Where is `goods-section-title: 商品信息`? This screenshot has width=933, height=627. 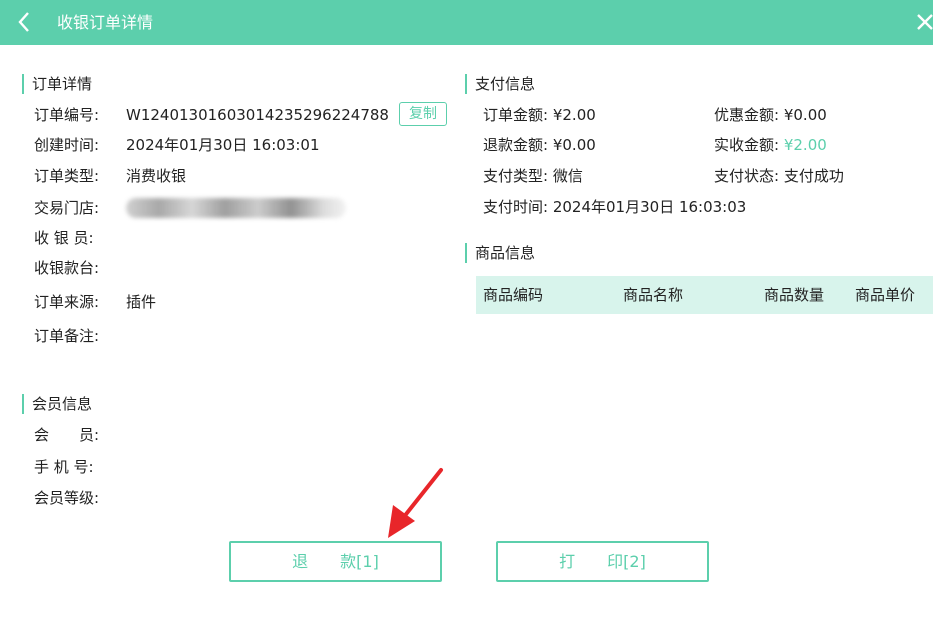 goods-section-title: 商品信息 is located at coordinates (500, 253).